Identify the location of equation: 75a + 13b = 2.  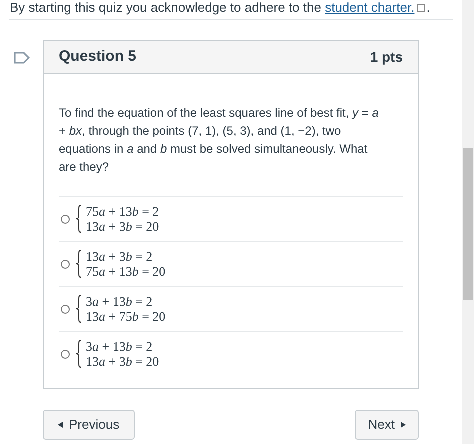
(123, 211).